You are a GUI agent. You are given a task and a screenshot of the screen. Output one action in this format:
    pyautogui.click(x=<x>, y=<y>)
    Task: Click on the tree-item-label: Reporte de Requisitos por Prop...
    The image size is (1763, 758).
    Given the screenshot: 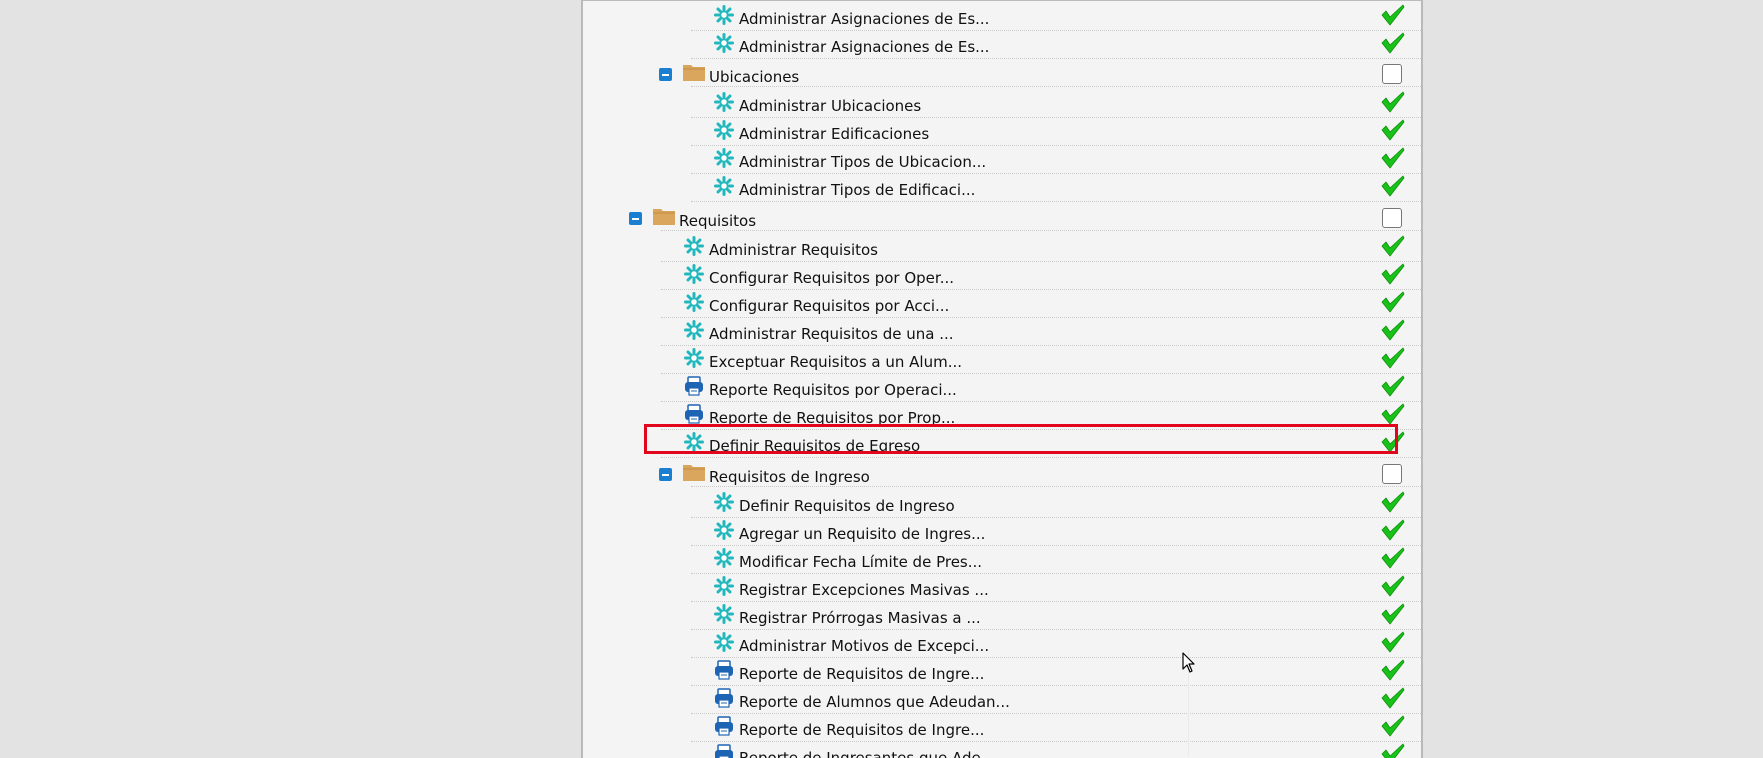 What is the action you would take?
    pyautogui.click(x=832, y=418)
    